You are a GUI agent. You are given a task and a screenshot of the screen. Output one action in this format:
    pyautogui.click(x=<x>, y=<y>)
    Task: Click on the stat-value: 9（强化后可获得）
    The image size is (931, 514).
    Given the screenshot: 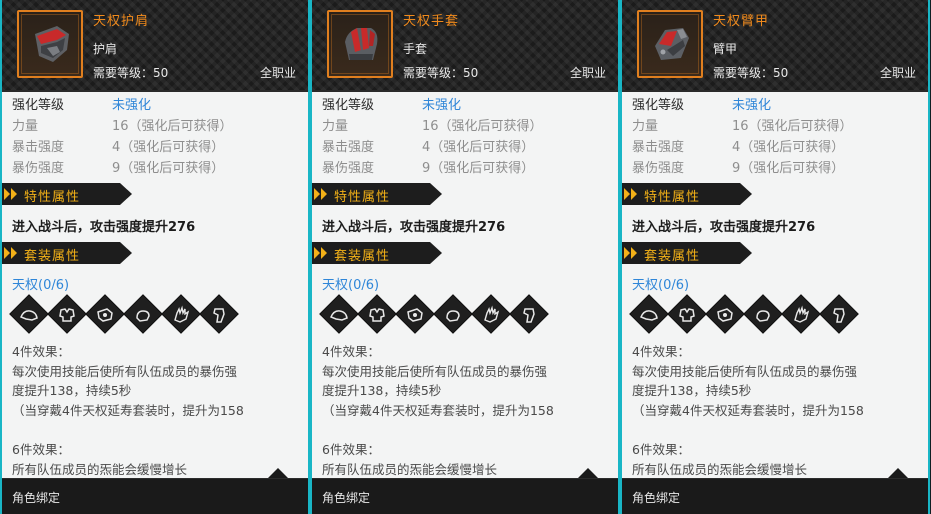 What is the action you would take?
    pyautogui.click(x=168, y=168)
    